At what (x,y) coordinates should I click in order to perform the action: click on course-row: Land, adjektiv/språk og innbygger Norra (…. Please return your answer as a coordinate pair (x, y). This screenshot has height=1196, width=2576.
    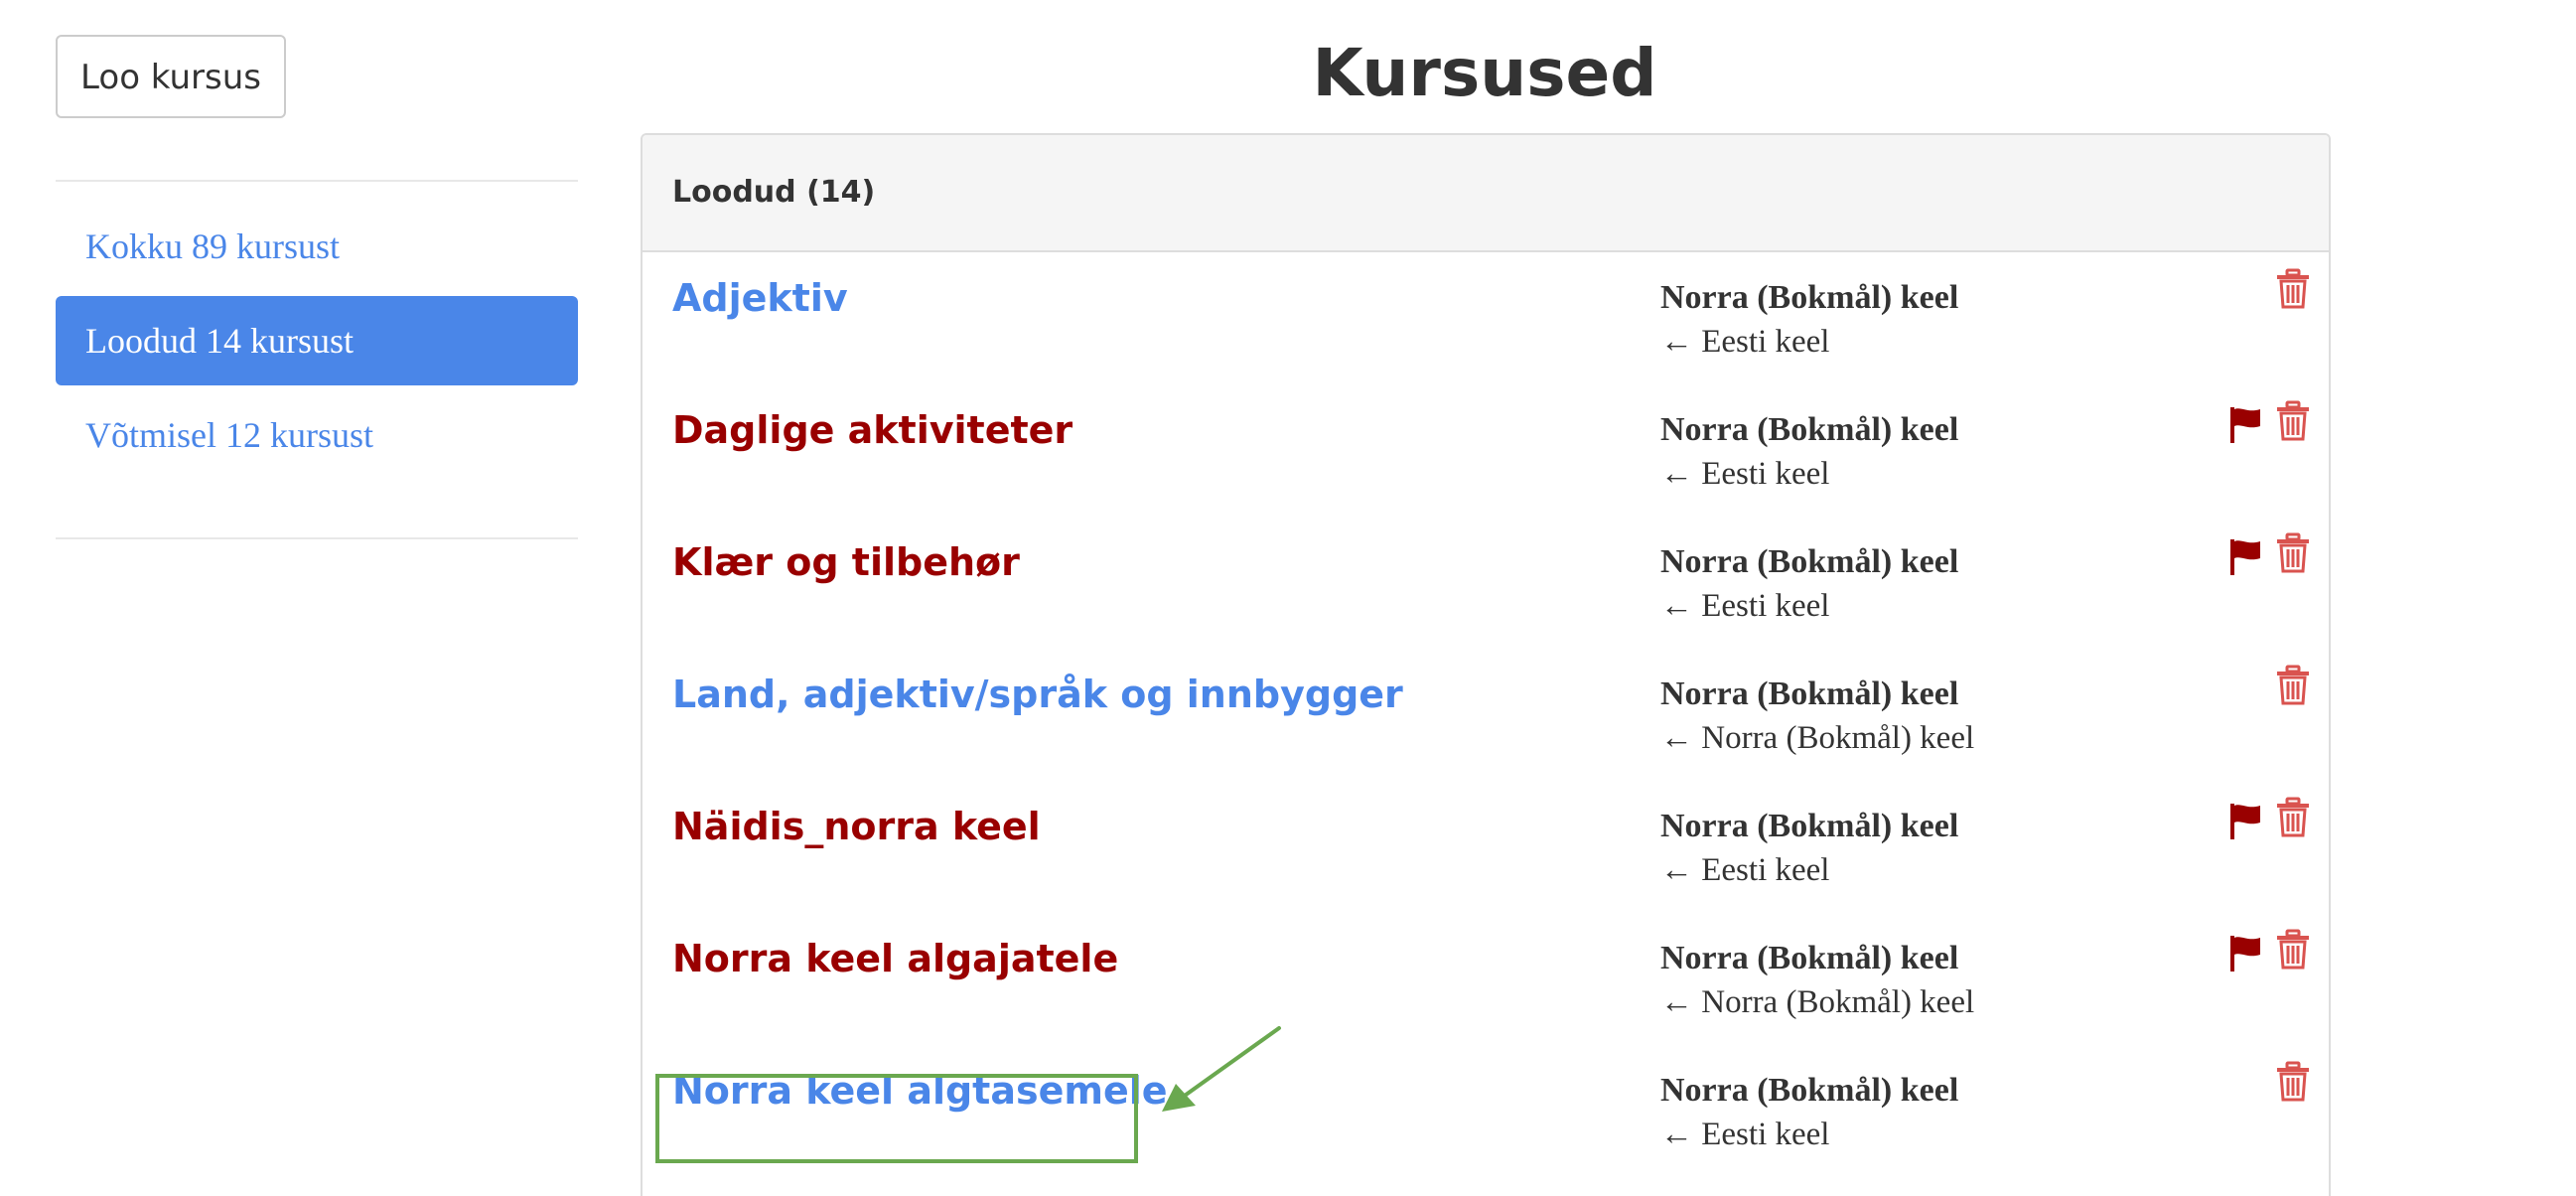
    Looking at the image, I should click on (1486, 715).